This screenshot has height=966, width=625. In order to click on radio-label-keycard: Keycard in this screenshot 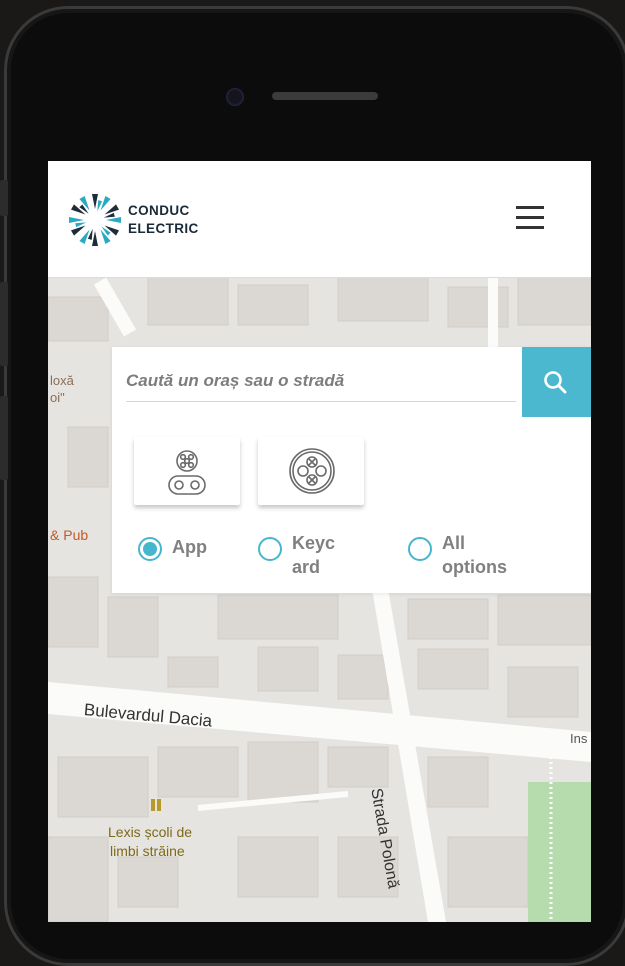, I will do `click(314, 555)`.